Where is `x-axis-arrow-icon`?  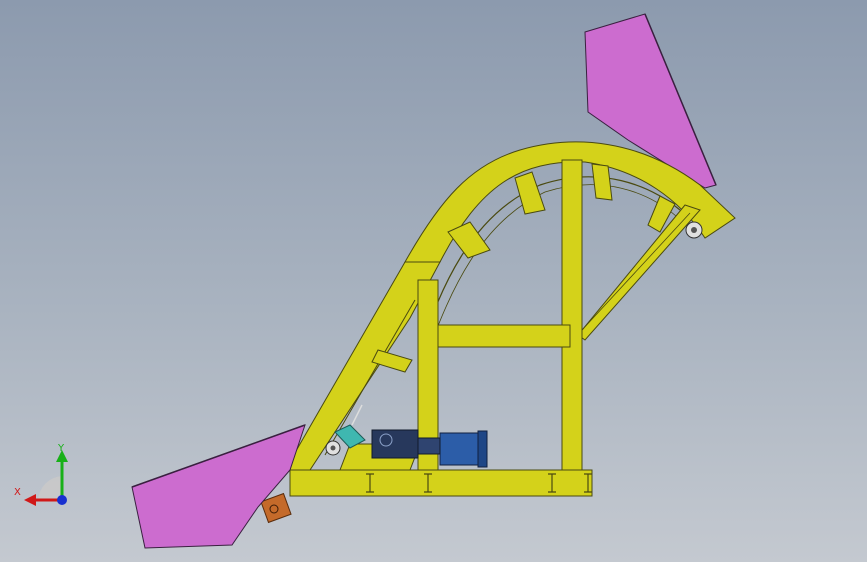
x-axis-arrow-icon is located at coordinates (30, 500).